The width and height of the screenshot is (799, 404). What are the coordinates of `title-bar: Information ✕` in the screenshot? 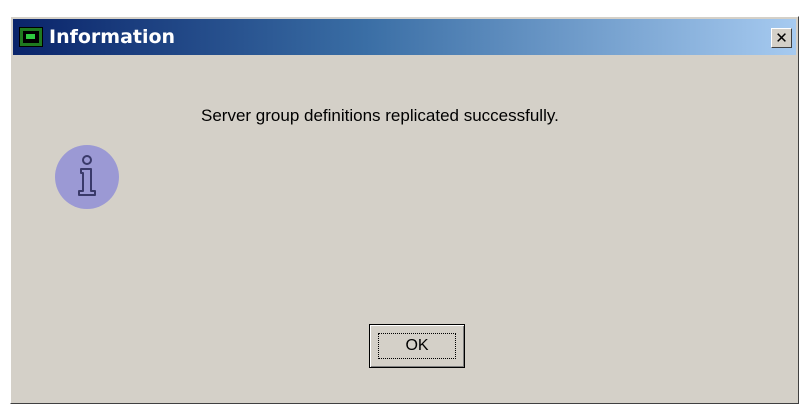 It's located at (404, 37).